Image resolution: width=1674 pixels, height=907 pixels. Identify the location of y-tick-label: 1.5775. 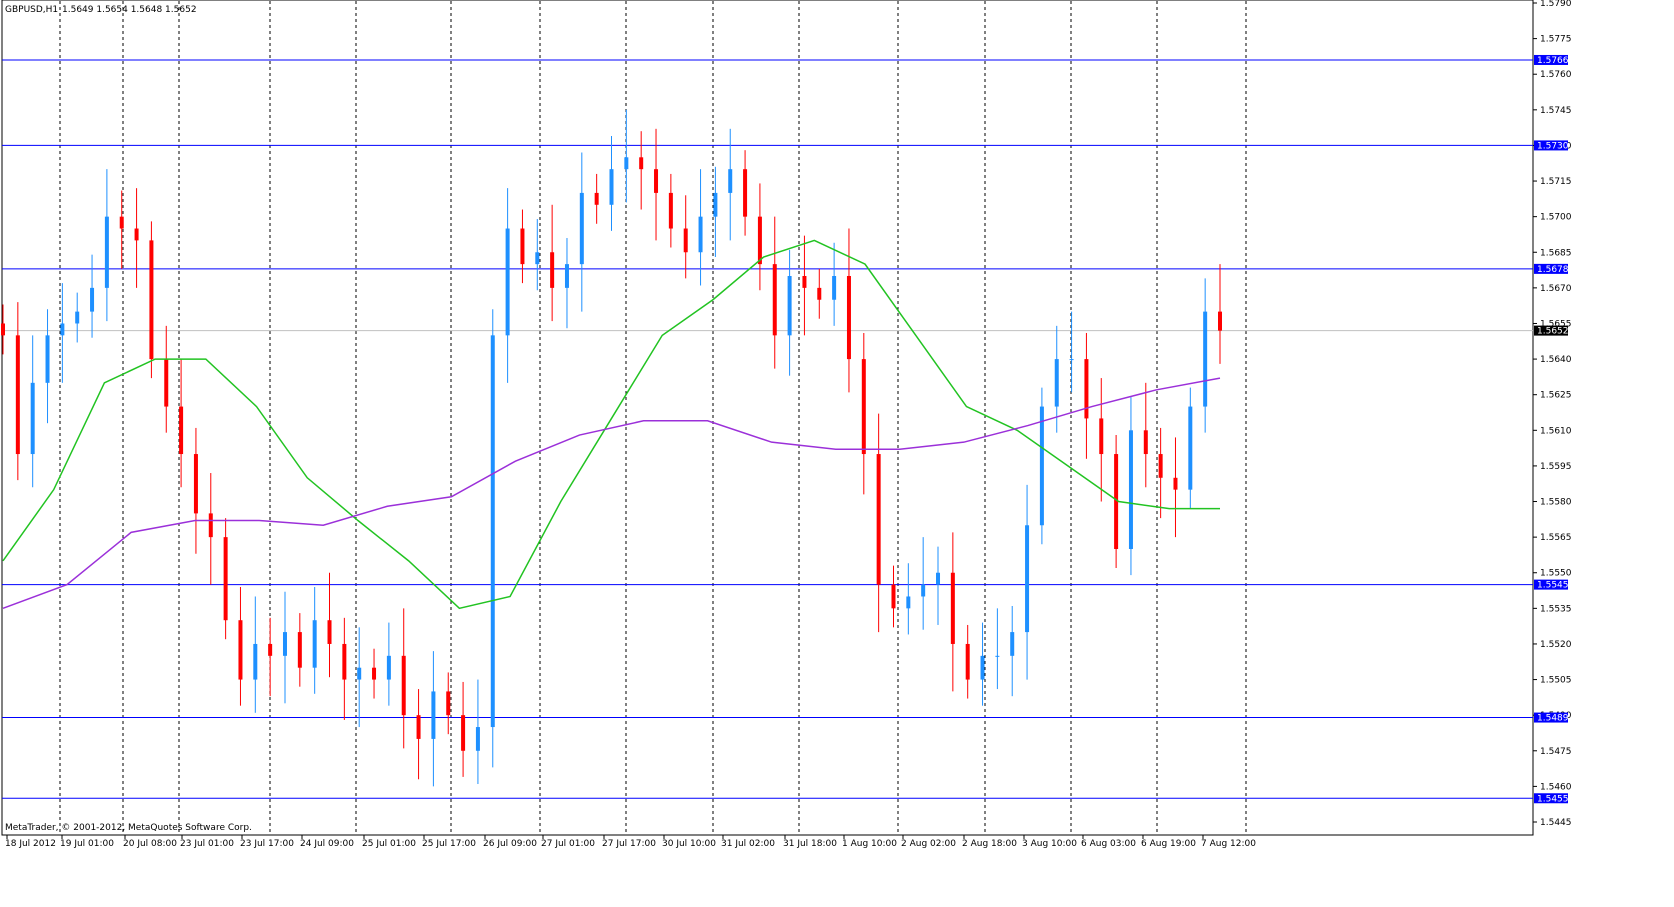
(1556, 40).